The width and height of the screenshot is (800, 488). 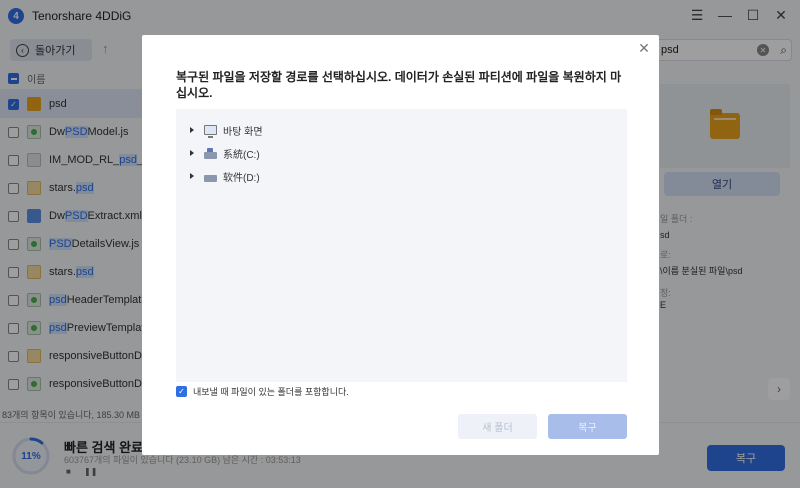 What do you see at coordinates (271, 392) in the screenshot?
I see `include-folder-label: 내보낼 때 파일이 있는 폴더를 포함합니다.` at bounding box center [271, 392].